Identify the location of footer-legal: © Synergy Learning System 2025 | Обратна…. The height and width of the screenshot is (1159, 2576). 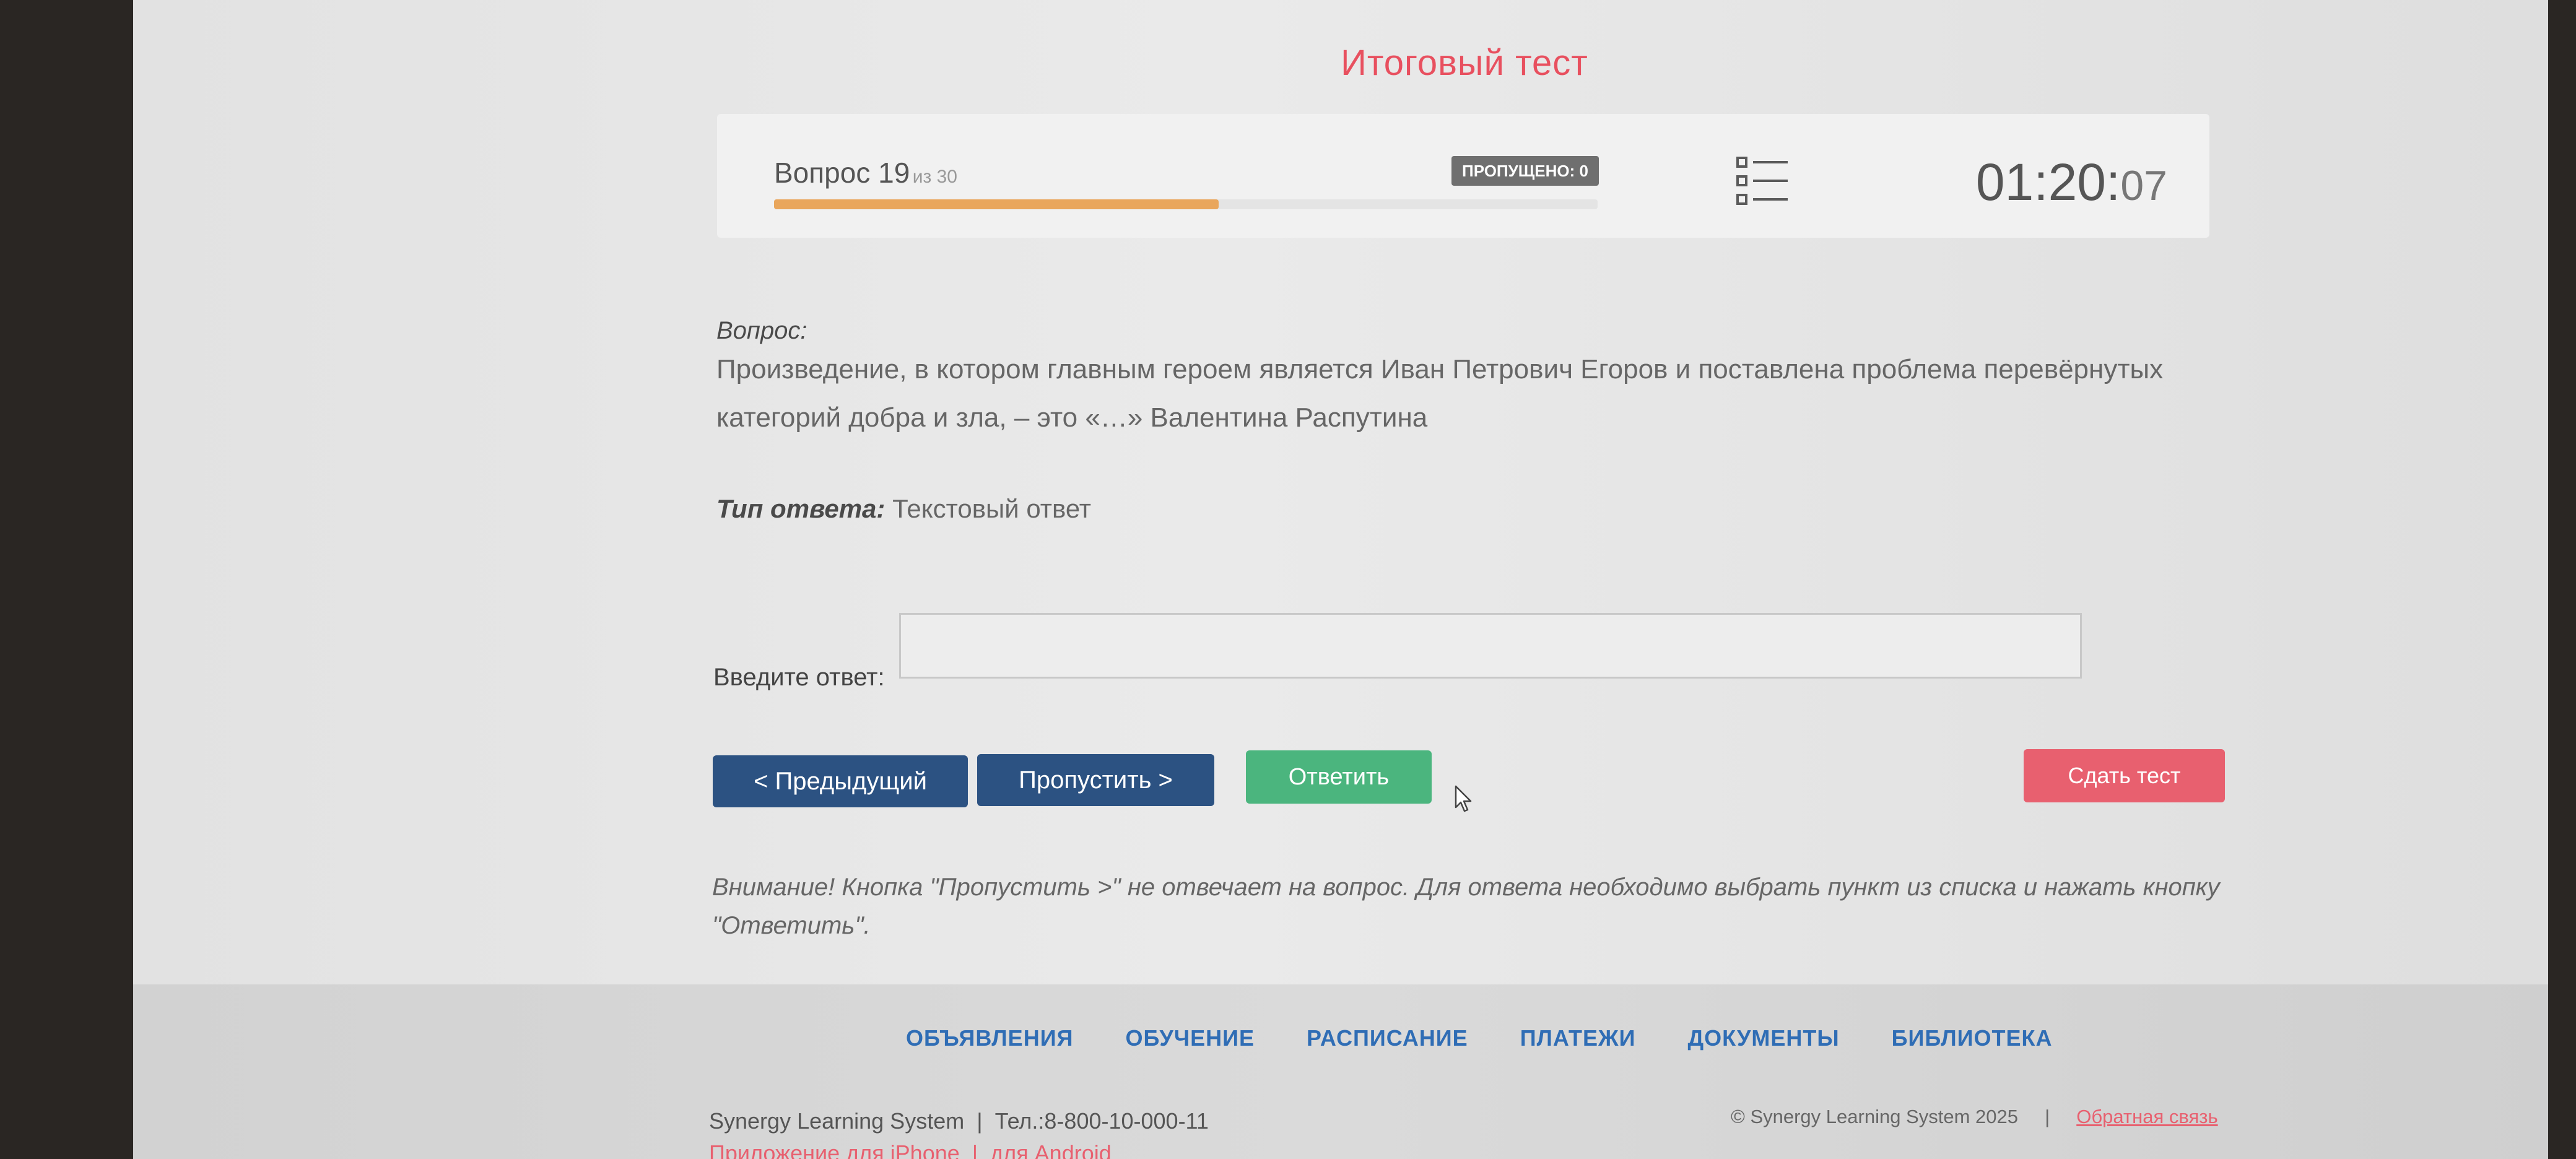
(1974, 1117).